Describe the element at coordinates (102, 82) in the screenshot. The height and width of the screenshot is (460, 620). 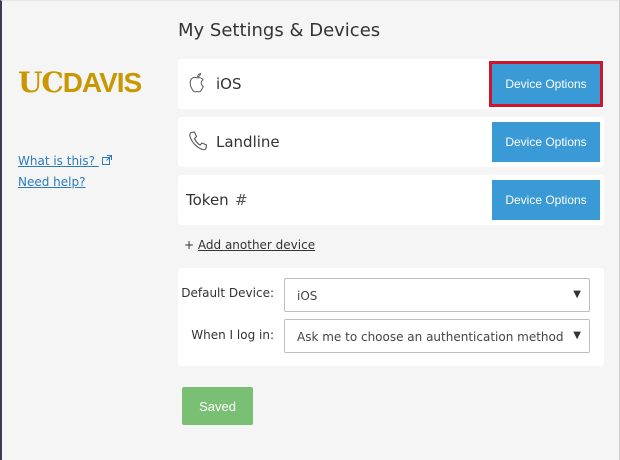
I see `logo-davis: DAVIS` at that location.